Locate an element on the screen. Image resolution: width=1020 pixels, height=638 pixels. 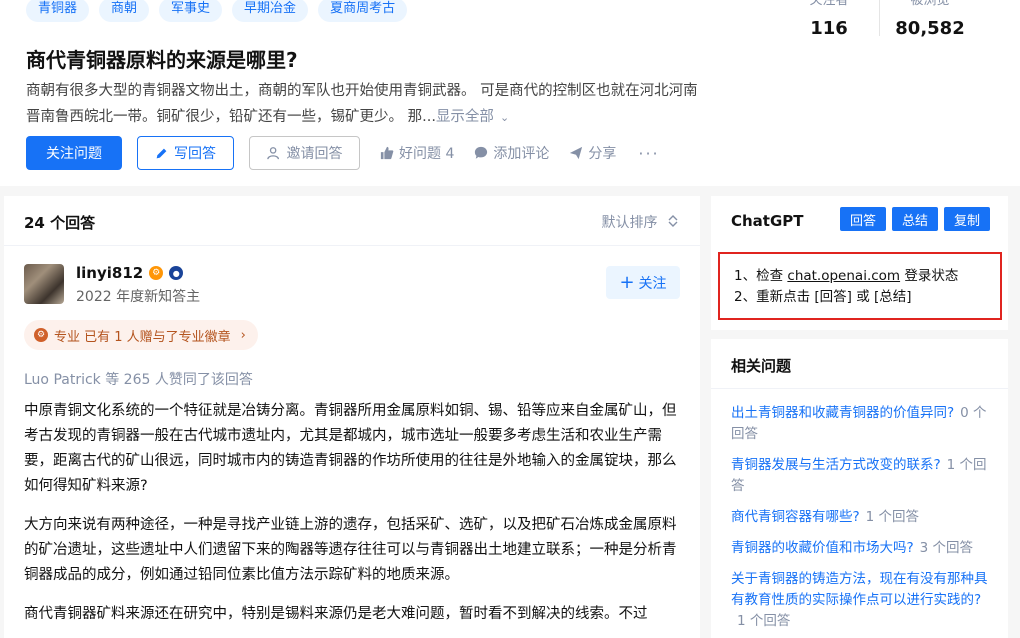
topic-tag: 早期冶金 is located at coordinates (270, 11).